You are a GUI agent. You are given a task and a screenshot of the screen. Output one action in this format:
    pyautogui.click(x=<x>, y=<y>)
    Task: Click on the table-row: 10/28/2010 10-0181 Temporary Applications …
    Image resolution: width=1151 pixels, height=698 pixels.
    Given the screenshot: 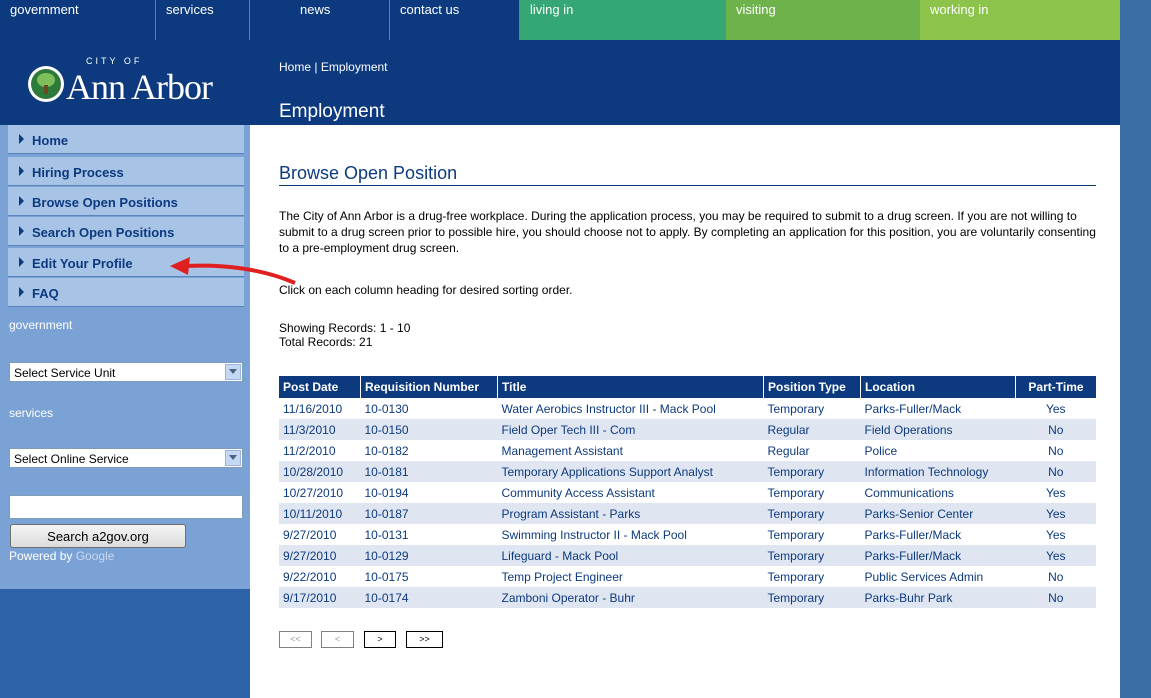 What is the action you would take?
    pyautogui.click(x=687, y=471)
    